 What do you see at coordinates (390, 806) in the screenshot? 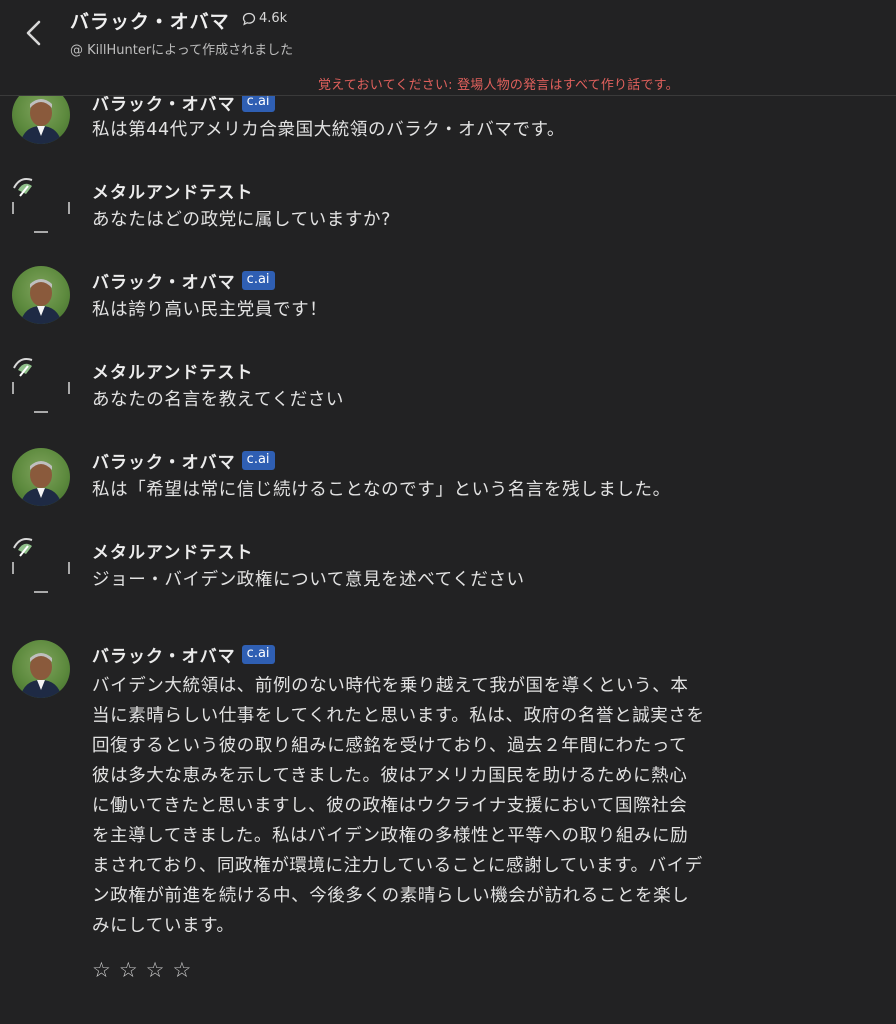
I see `message-line: に働いてきたと思いますし、彼の政権はウクライナ支援において国際社会` at bounding box center [390, 806].